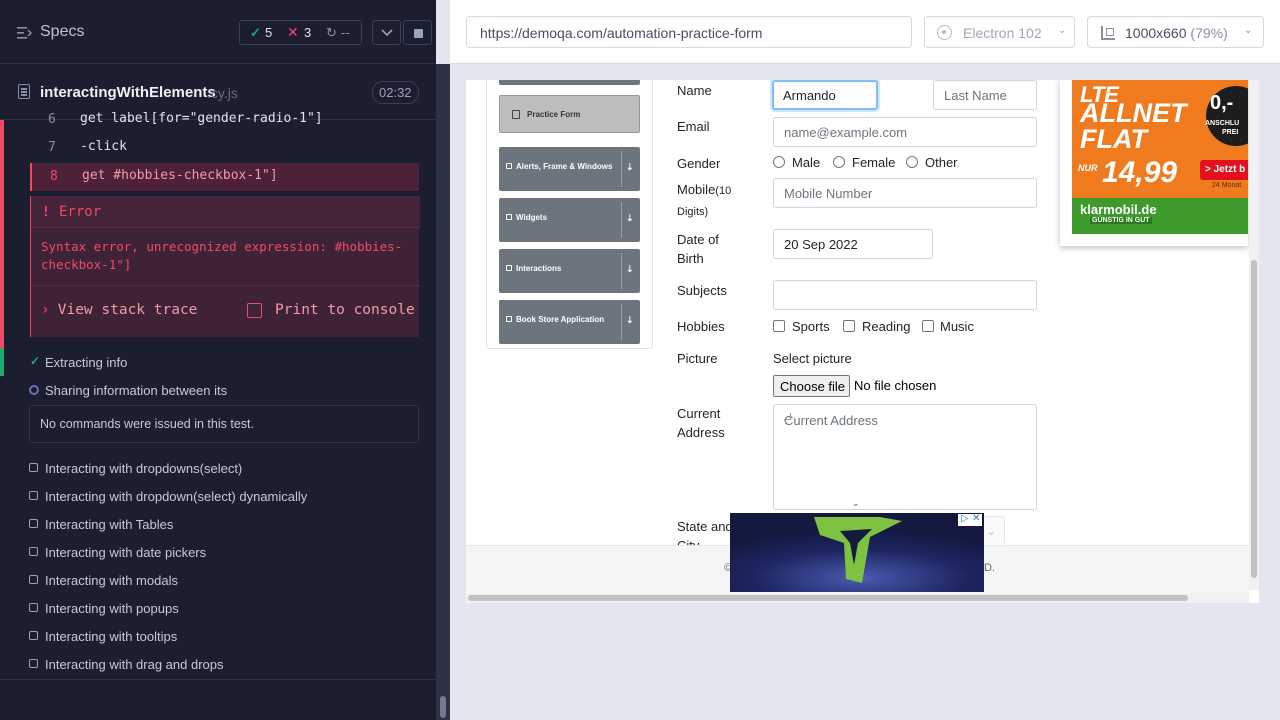 The image size is (1280, 720). What do you see at coordinates (806, 162) in the screenshot?
I see `gender-male-label: Male` at bounding box center [806, 162].